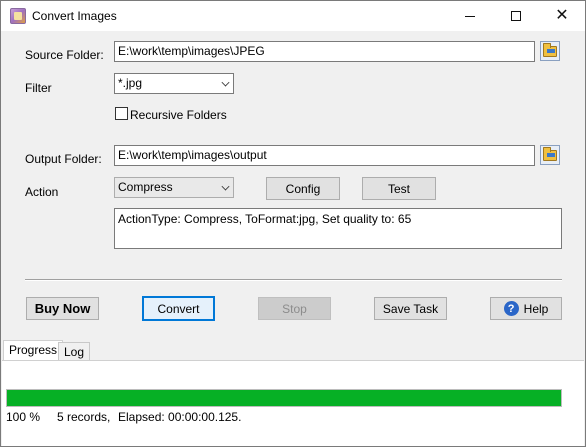 This screenshot has width=586, height=447. I want to click on progress-percent: 100 %, so click(23, 417).